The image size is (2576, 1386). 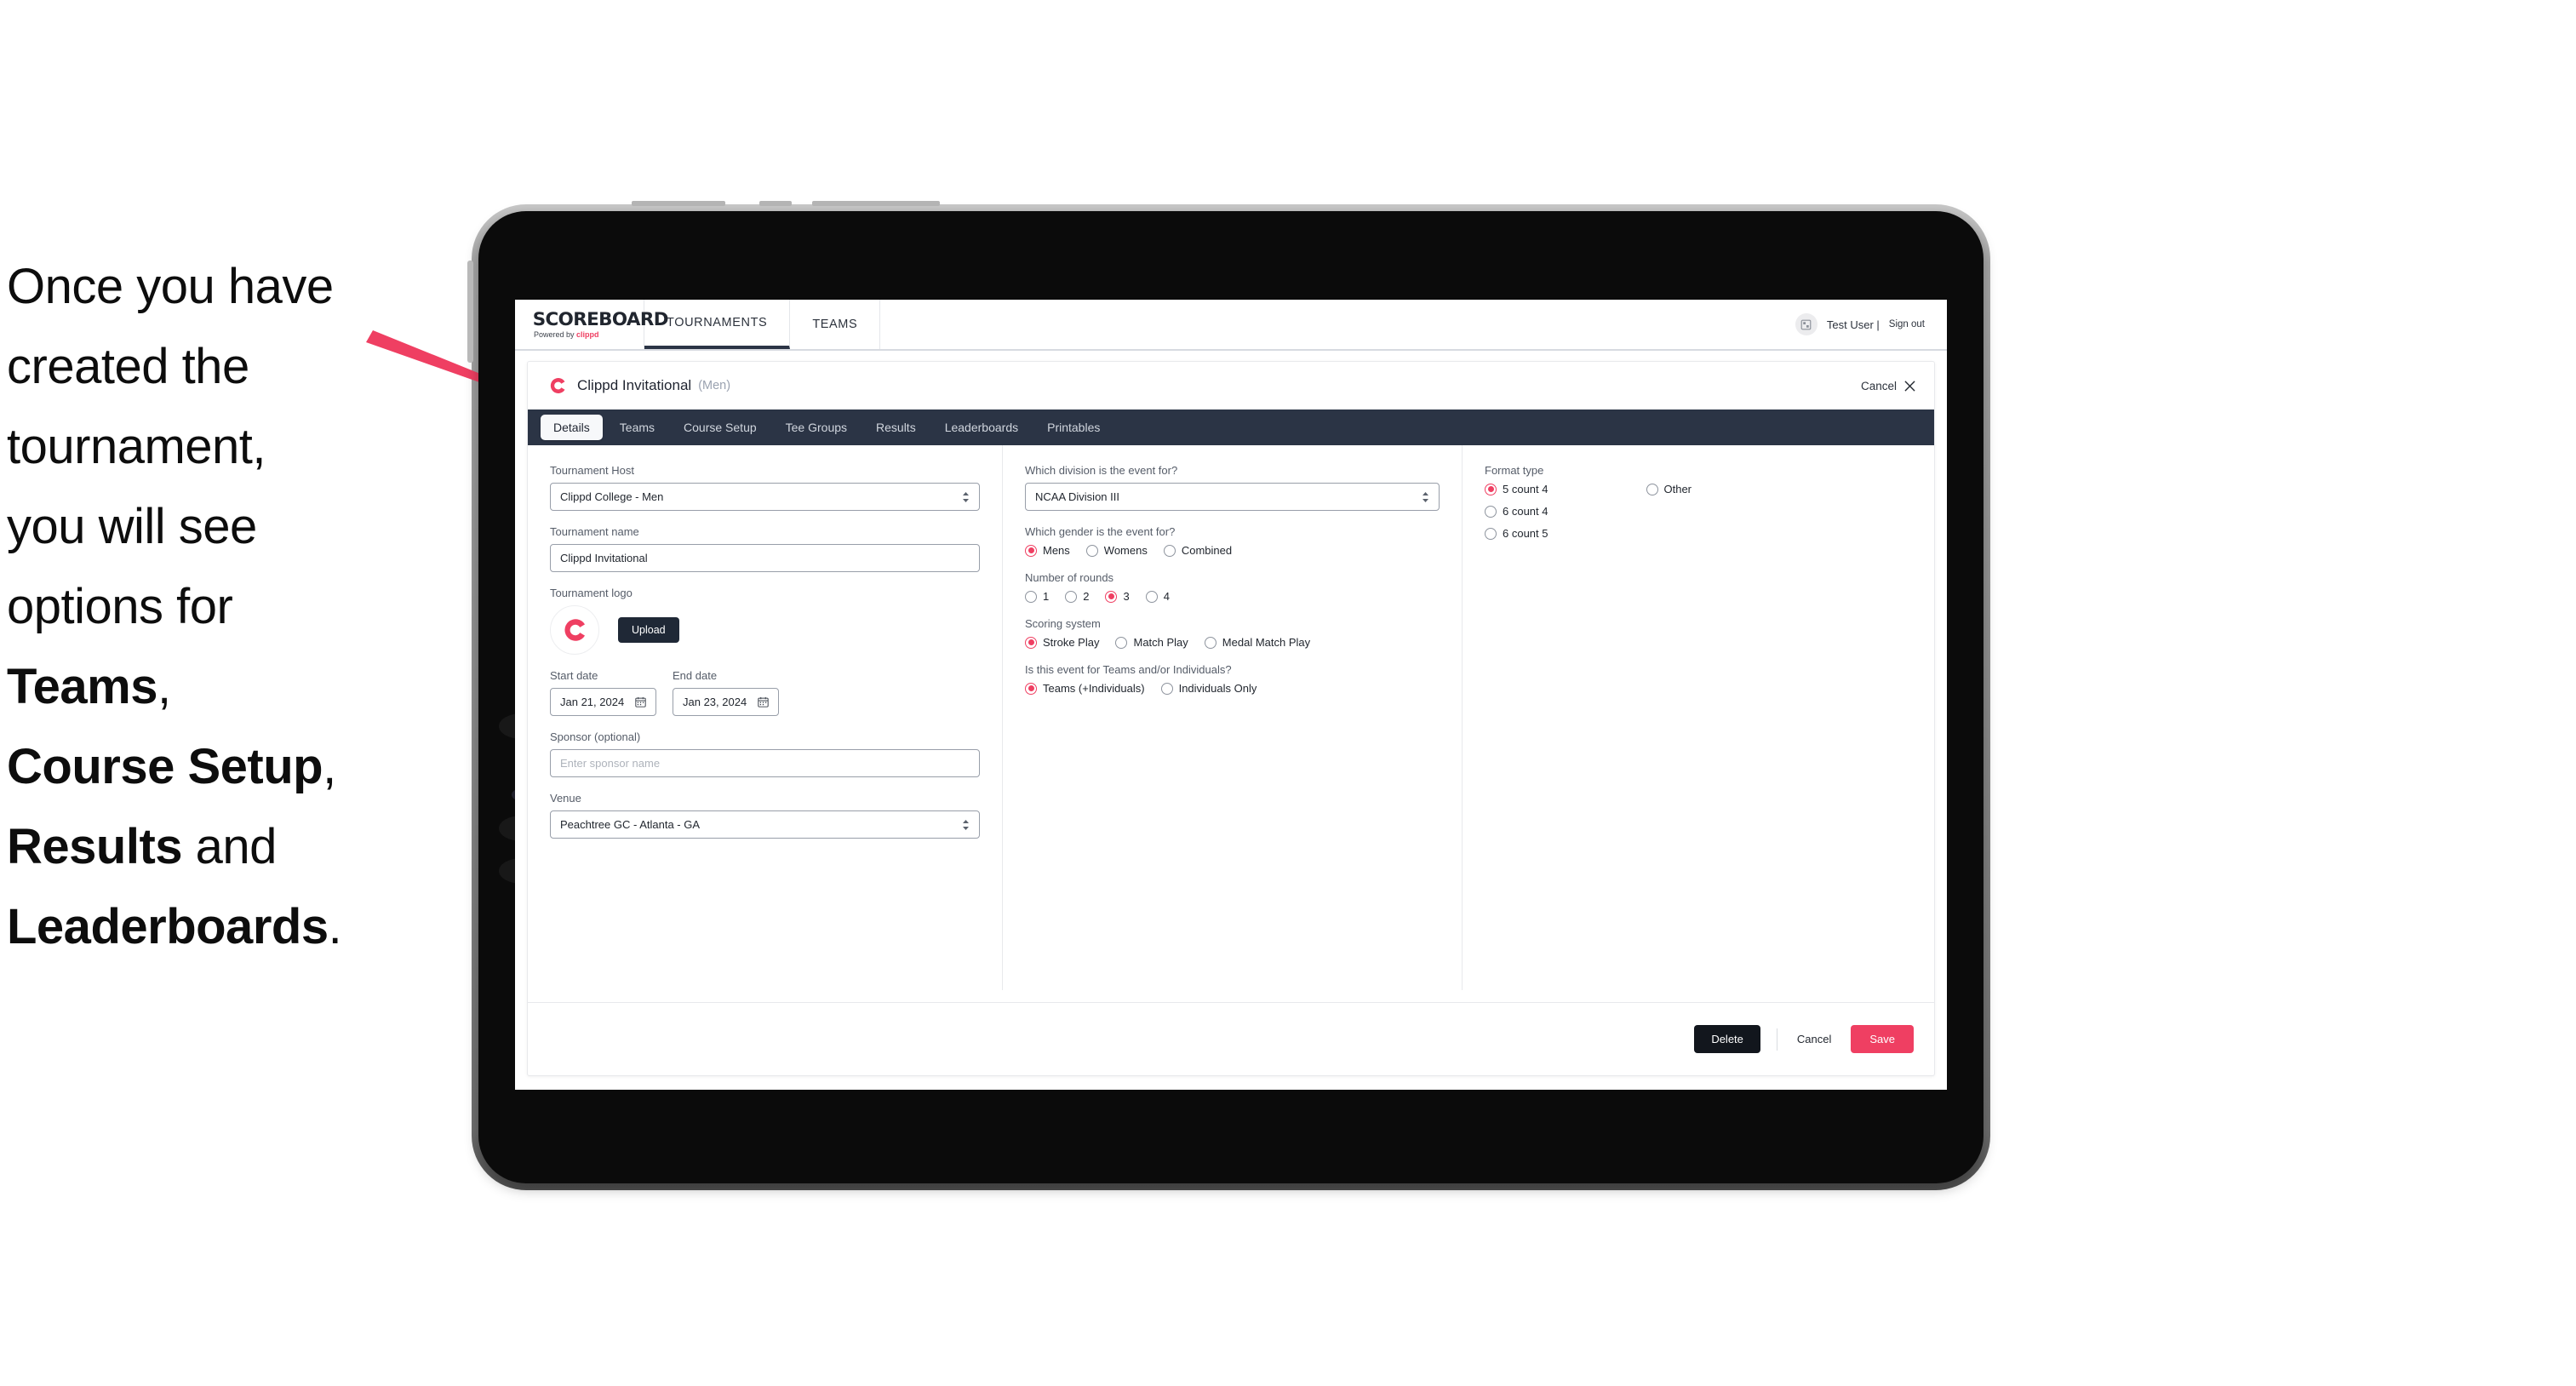 I want to click on annotation-comma-2: ,, so click(x=330, y=766).